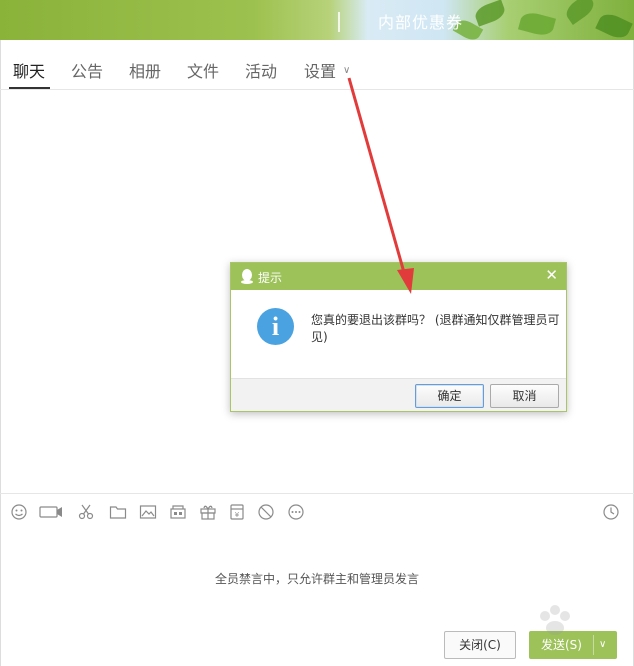 The image size is (634, 666). Describe the element at coordinates (398, 394) in the screenshot. I see `dialog-footer: 确定 取消` at that location.